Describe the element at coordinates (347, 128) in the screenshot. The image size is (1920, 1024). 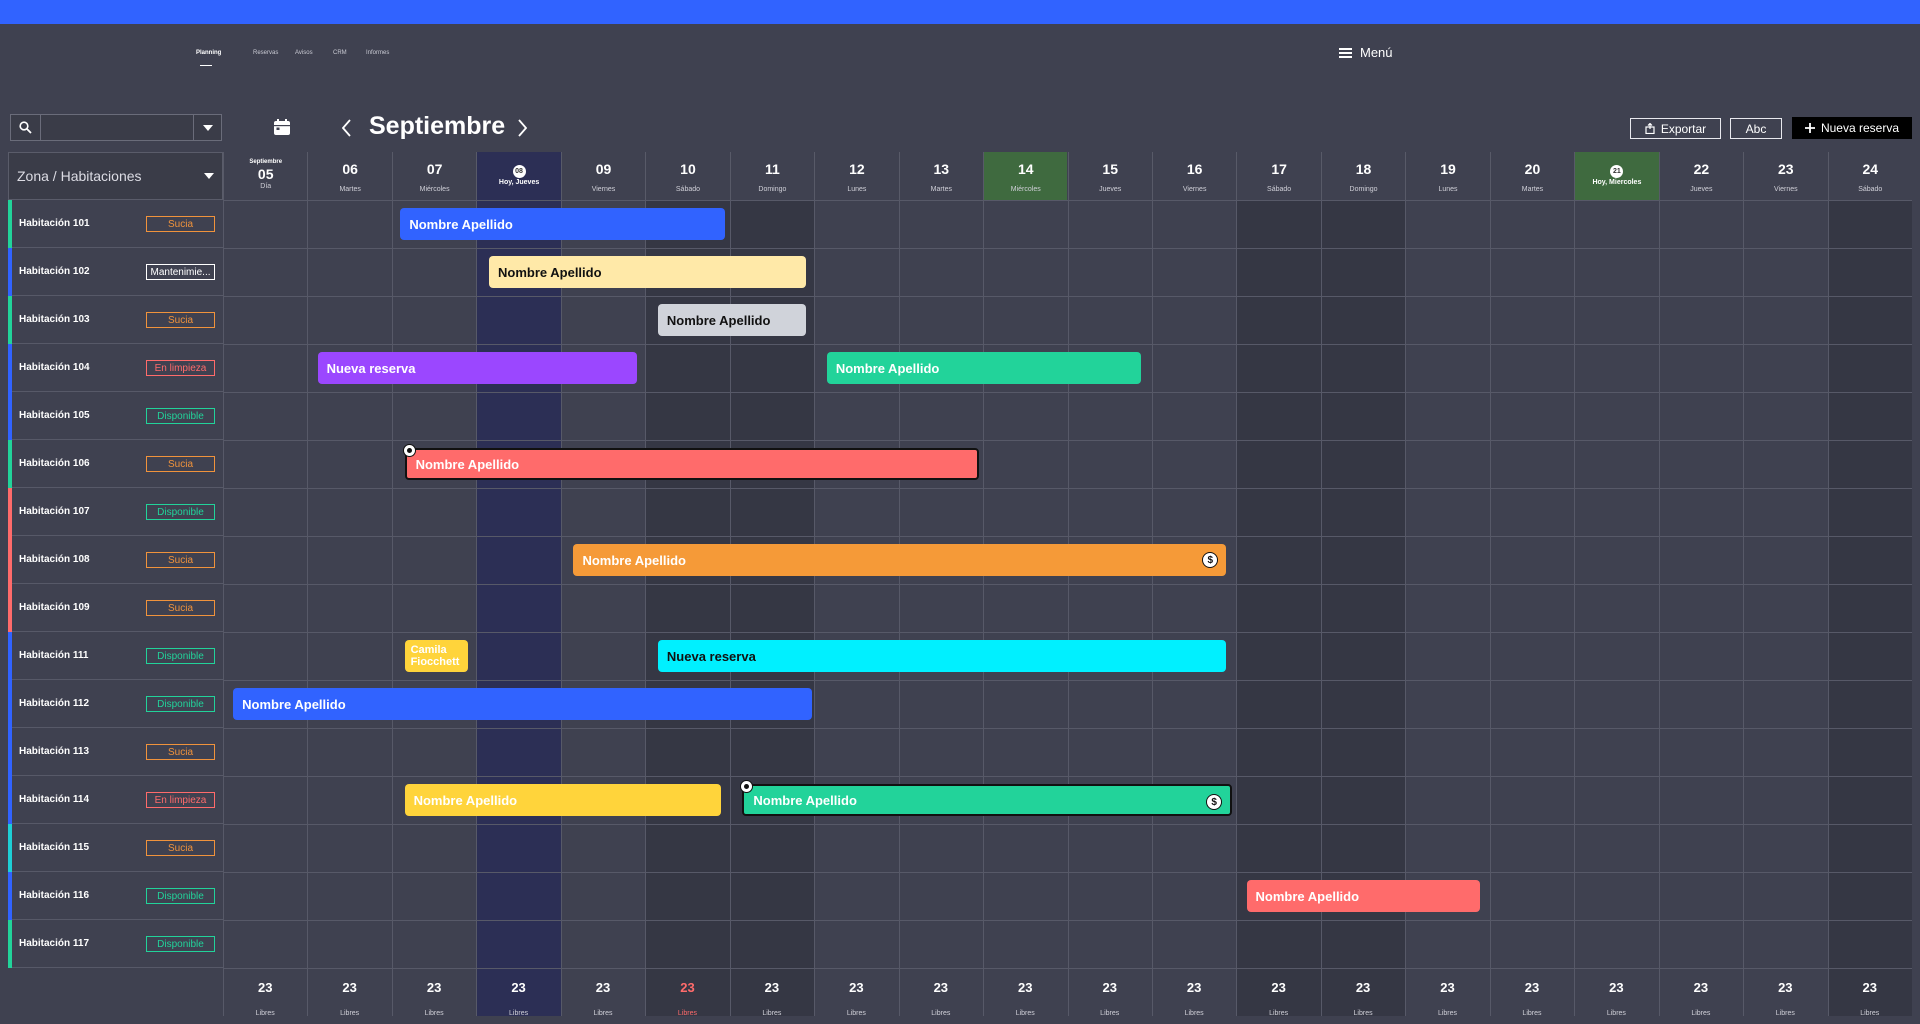
I see `chevron-left-icon` at that location.